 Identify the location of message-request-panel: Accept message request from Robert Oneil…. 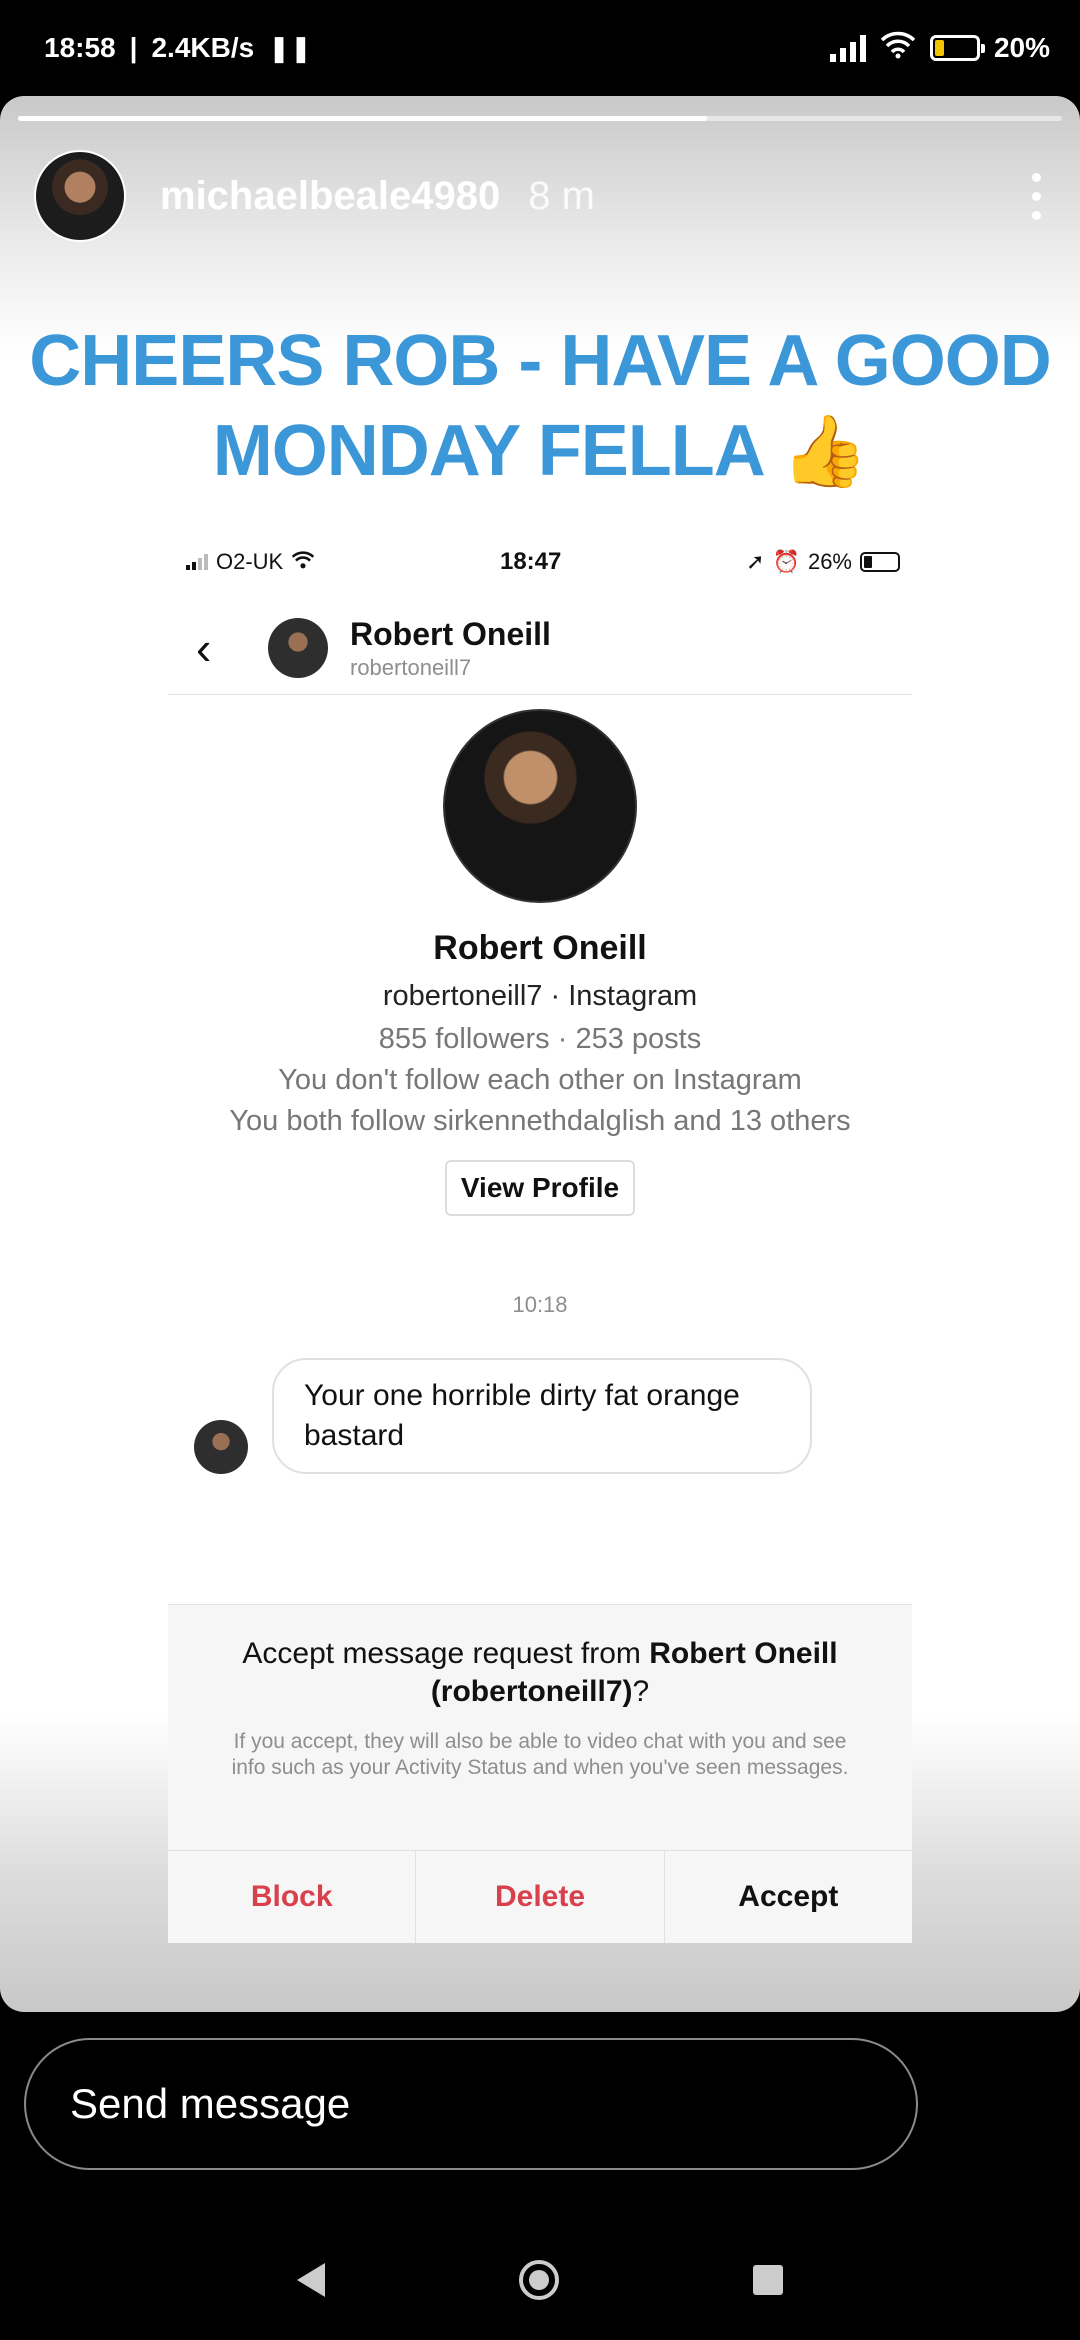
(540, 1773).